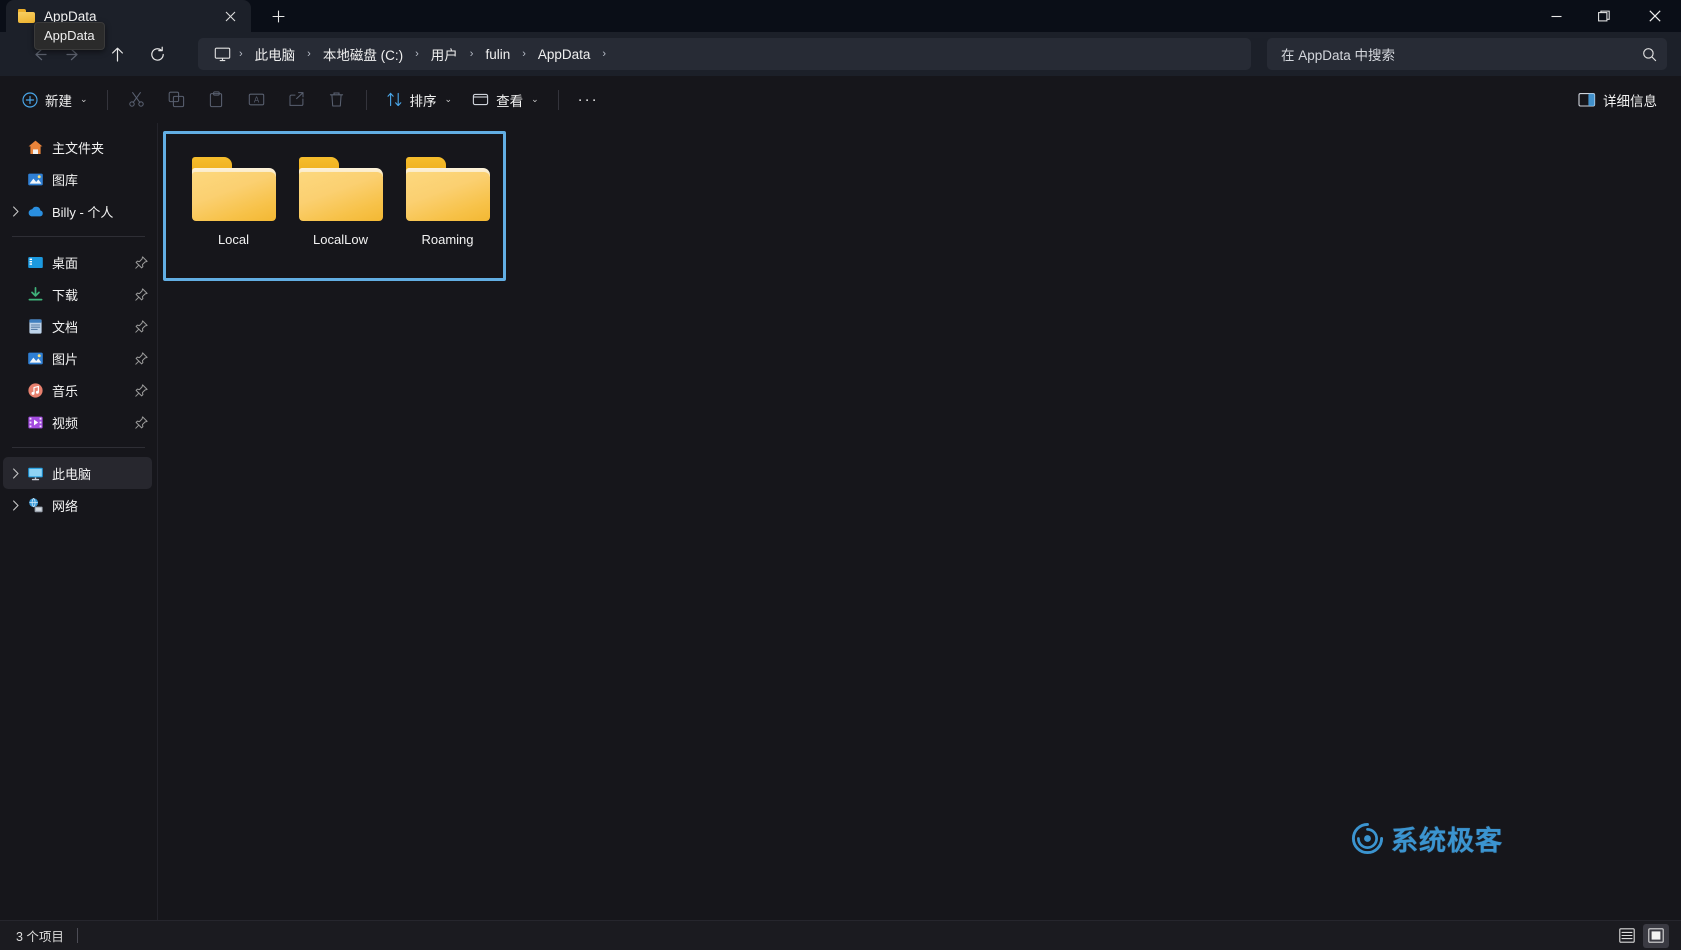 The image size is (1681, 950). I want to click on list-view-icon, so click(1627, 936).